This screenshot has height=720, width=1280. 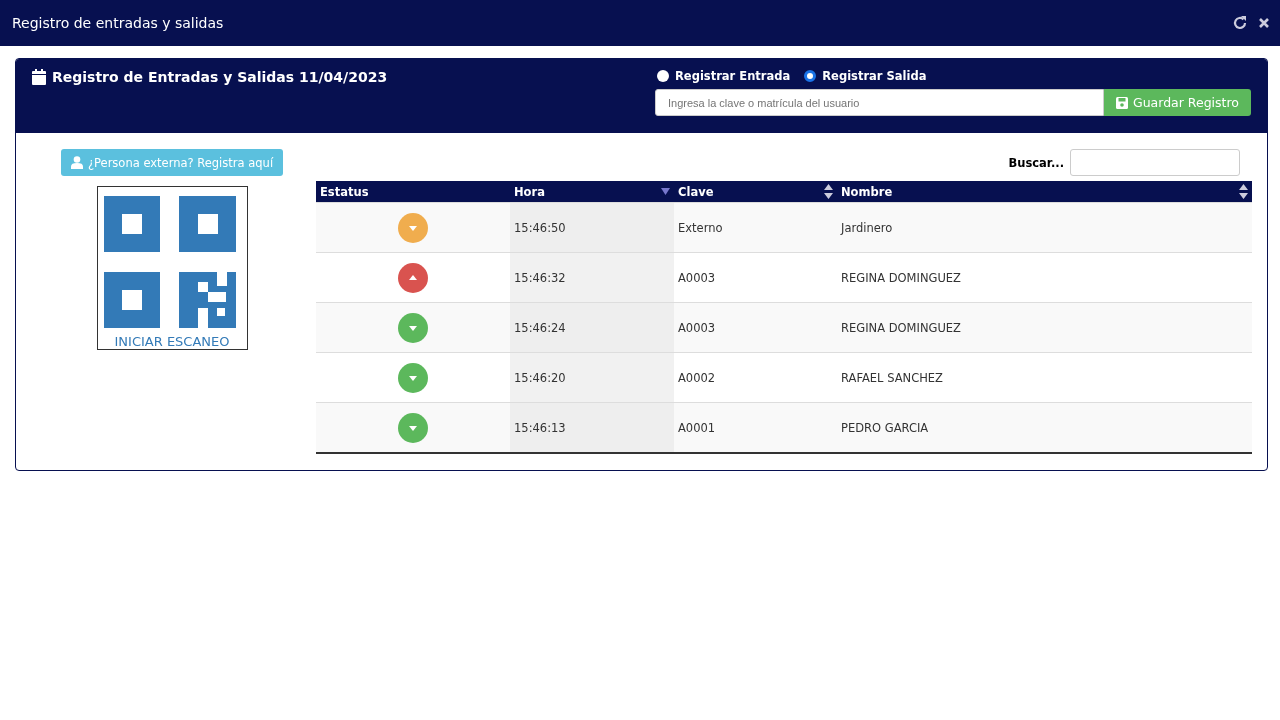 What do you see at coordinates (1044, 192) in the screenshot?
I see `column-header: Nombre` at bounding box center [1044, 192].